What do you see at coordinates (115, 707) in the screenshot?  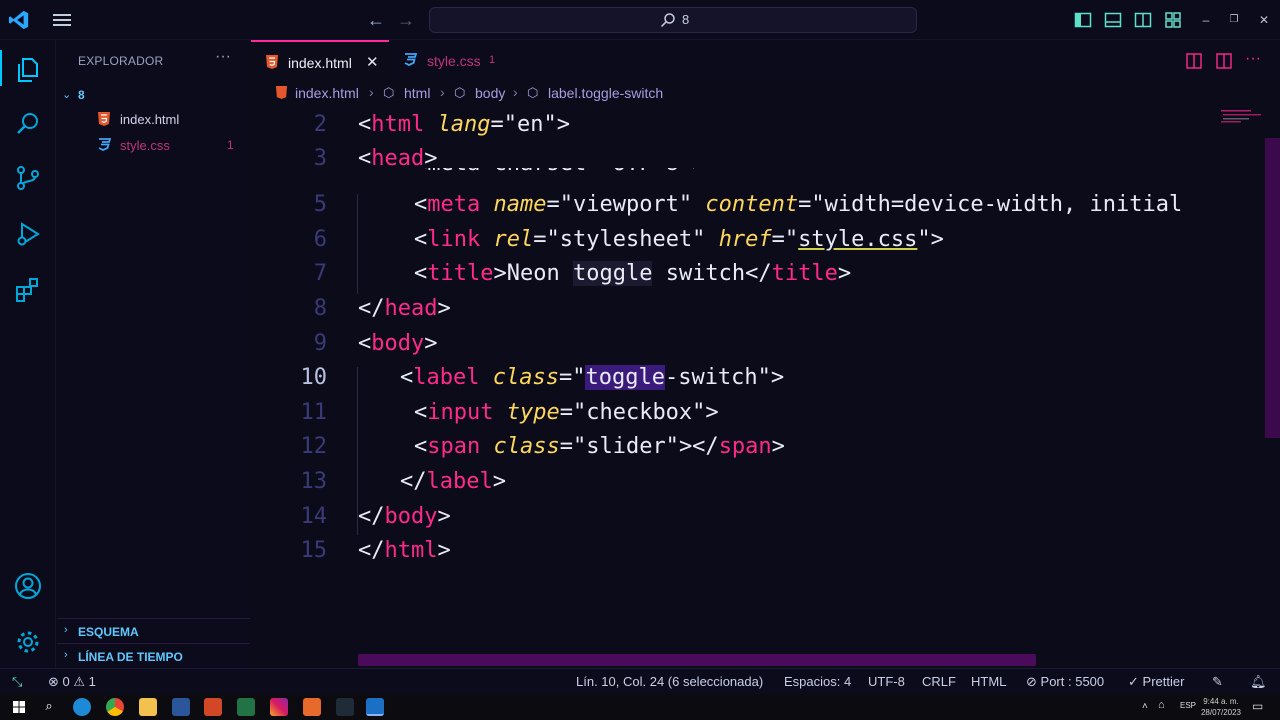 I see `chrome-browser-icon` at bounding box center [115, 707].